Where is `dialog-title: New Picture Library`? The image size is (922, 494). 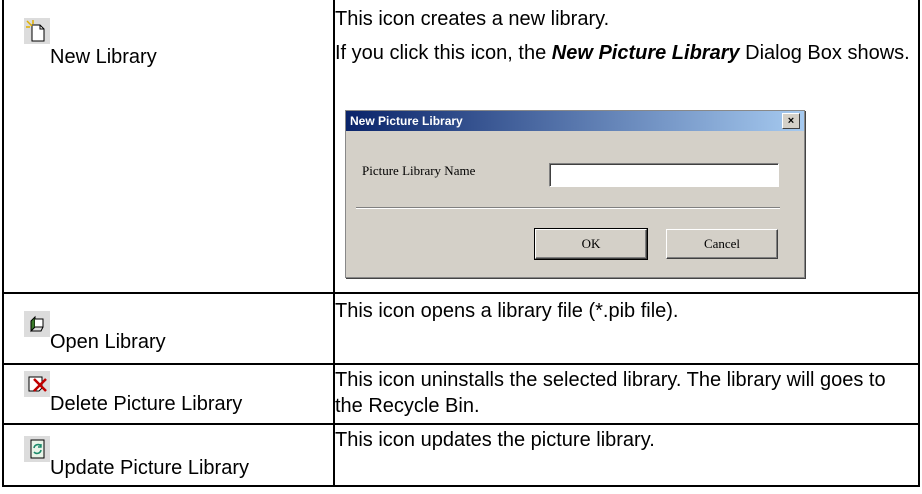
dialog-title: New Picture Library is located at coordinates (406, 121).